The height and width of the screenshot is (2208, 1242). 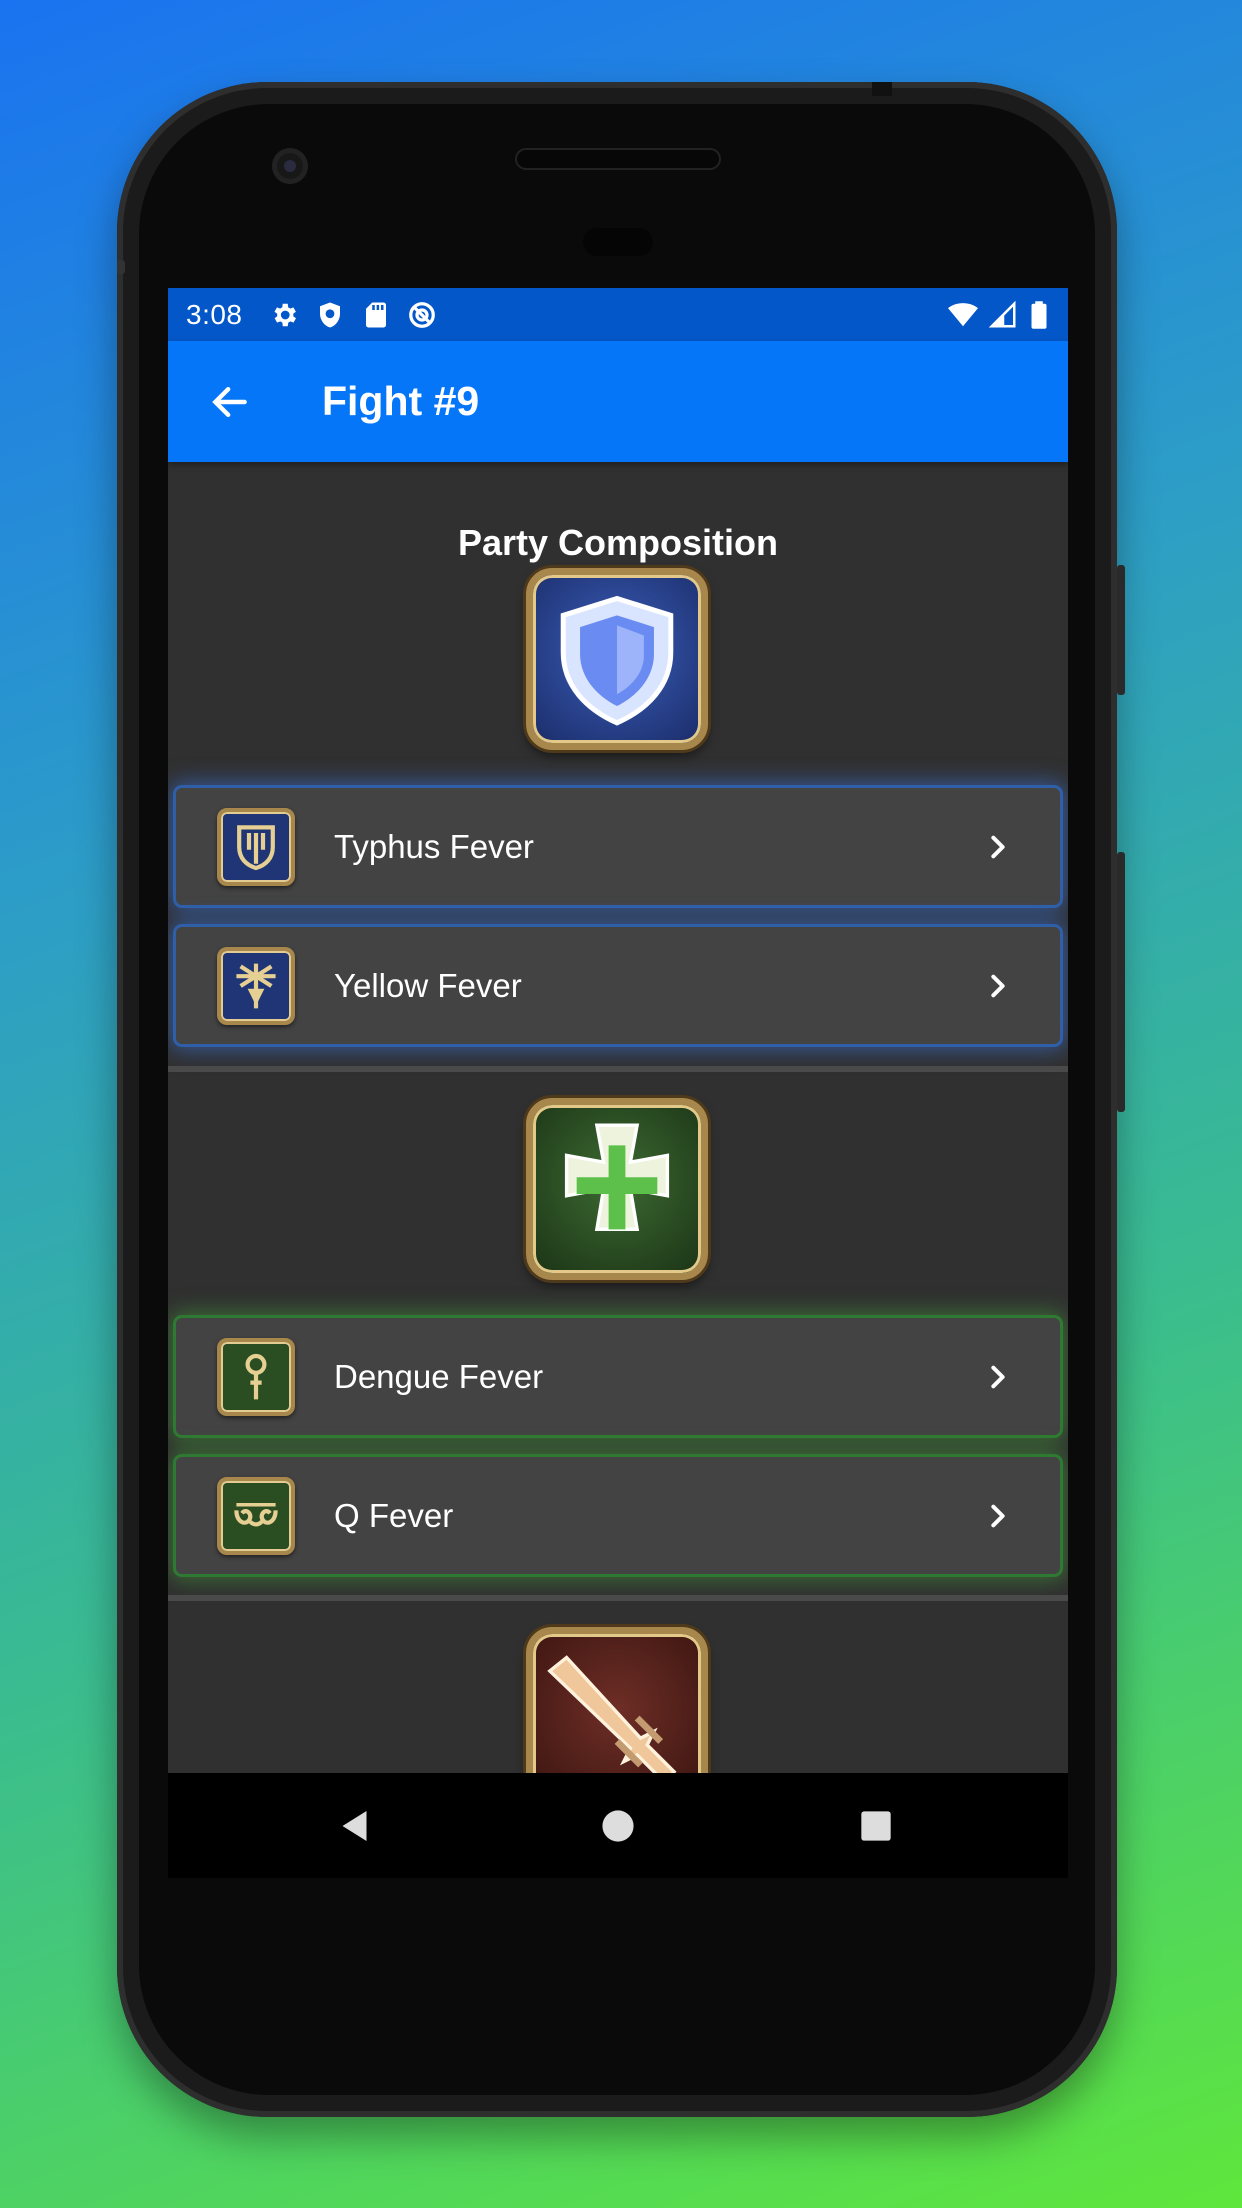 I want to click on list-item: Dengue Fever, so click(x=618, y=1376).